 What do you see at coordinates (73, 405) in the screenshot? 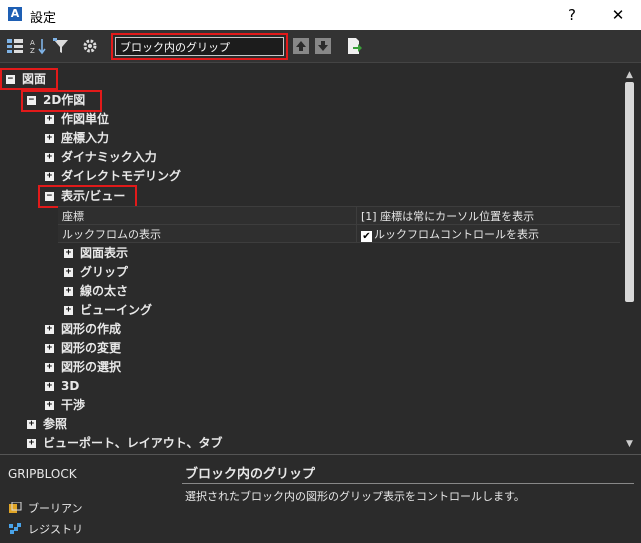
I see `tree-label: 干渉` at bounding box center [73, 405].